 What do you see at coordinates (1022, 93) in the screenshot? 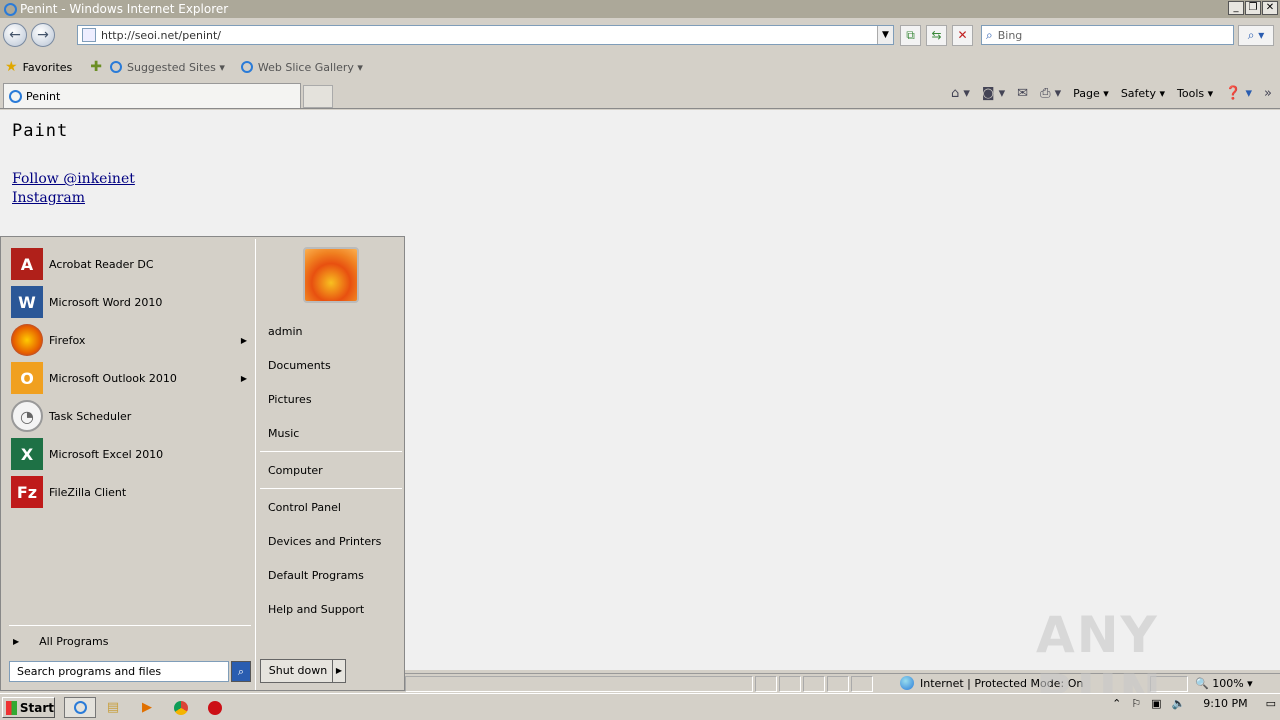
I see `mail-icon: ✉` at bounding box center [1022, 93].